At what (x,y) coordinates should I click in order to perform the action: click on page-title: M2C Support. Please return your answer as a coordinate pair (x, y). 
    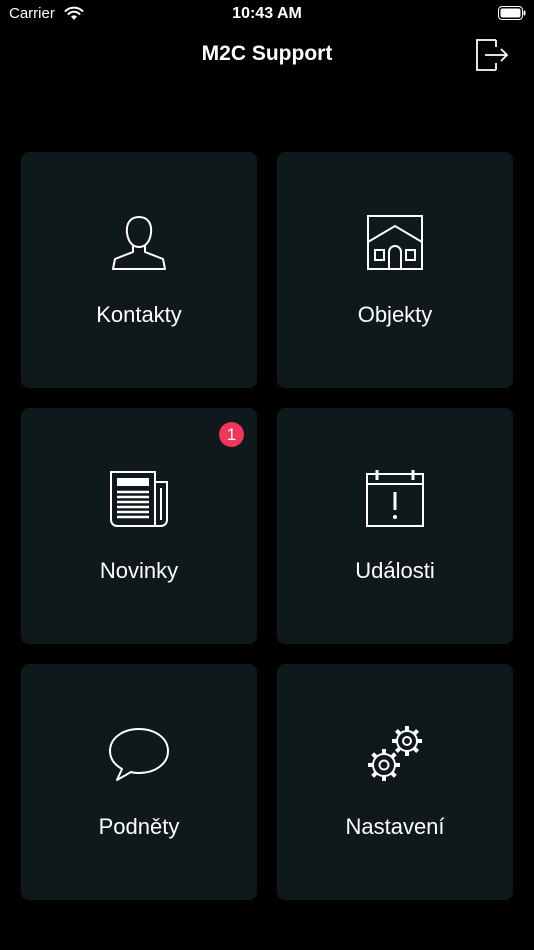
    Looking at the image, I should click on (267, 53).